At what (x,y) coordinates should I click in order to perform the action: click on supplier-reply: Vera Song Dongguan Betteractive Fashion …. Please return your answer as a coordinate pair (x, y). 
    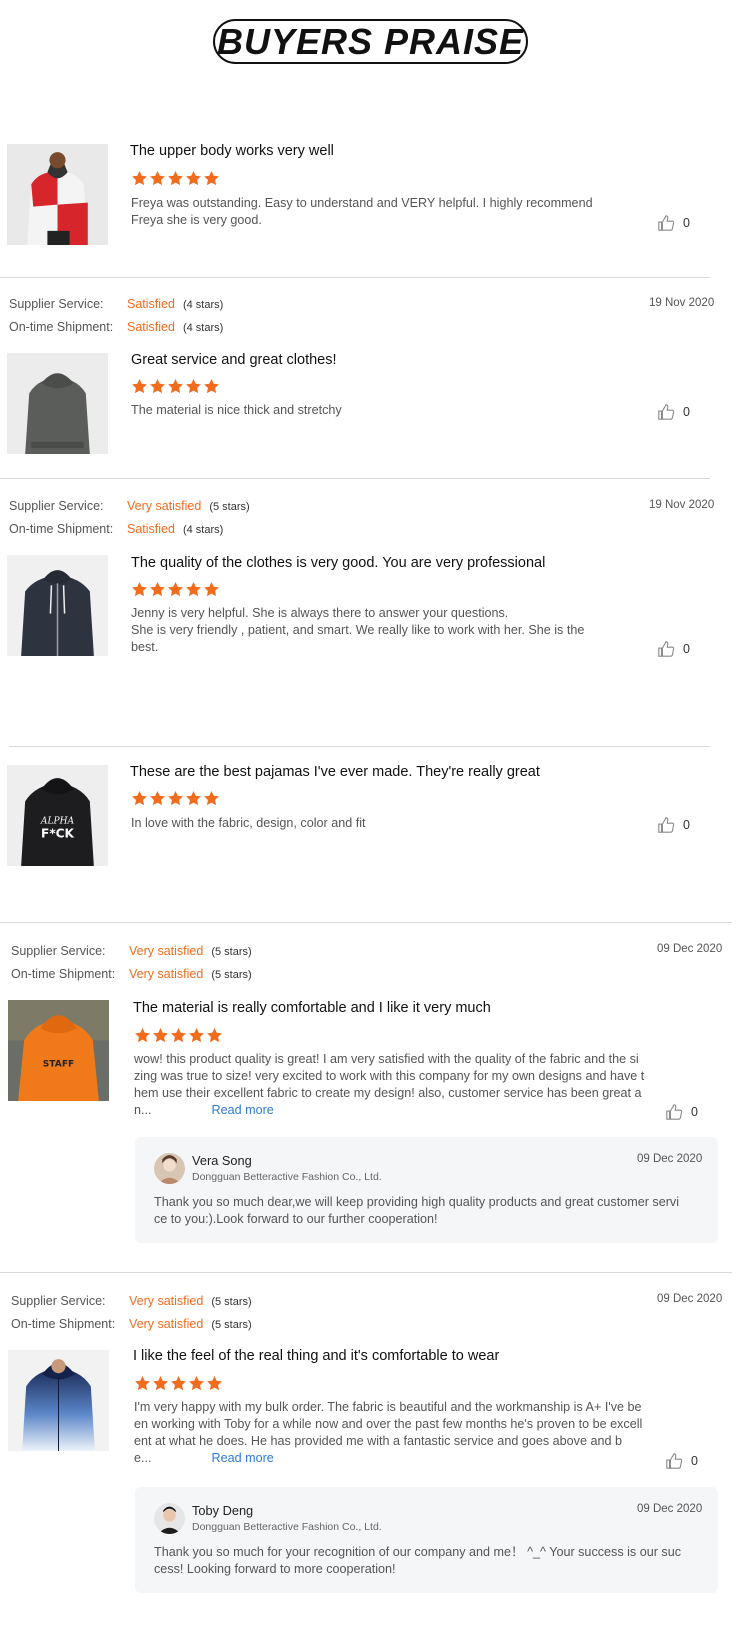
    Looking at the image, I should click on (426, 1190).